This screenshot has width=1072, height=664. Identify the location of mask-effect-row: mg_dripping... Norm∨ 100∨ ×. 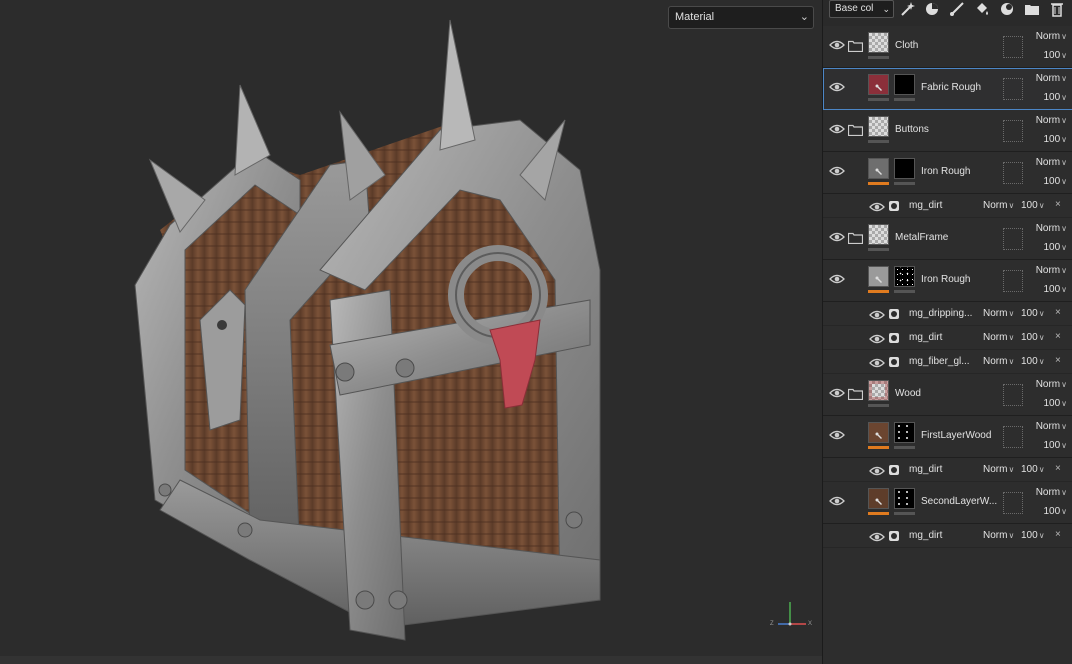
(947, 314).